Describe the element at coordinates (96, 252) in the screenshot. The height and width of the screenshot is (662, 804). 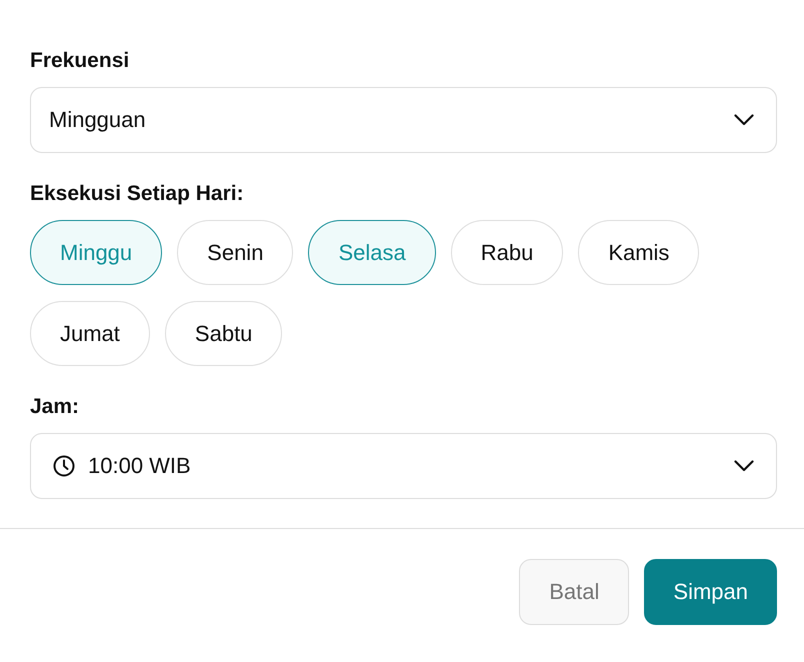
I see `day-chip: Minggu` at that location.